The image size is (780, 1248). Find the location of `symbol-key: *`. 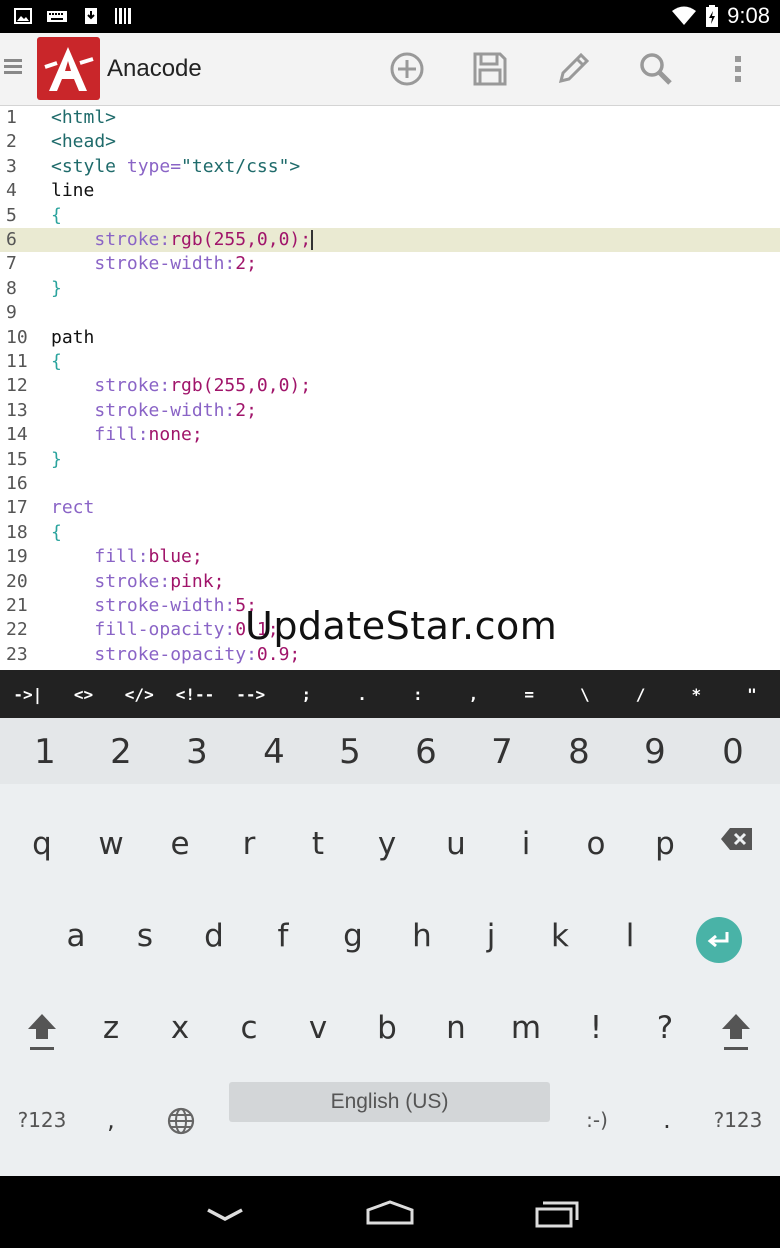

symbol-key: * is located at coordinates (696, 694).